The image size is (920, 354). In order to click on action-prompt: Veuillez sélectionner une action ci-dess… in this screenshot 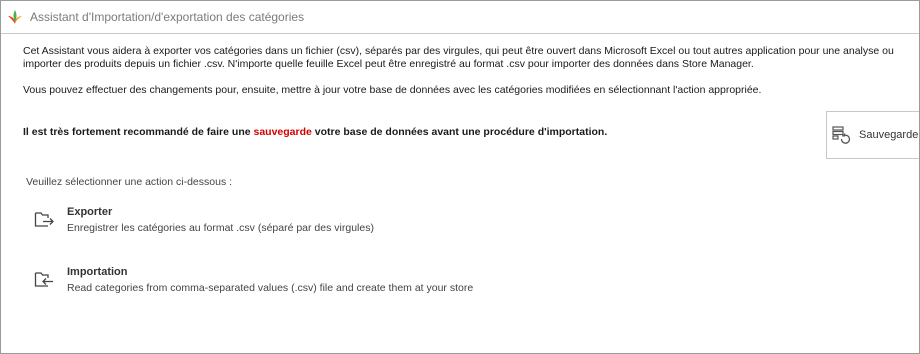, I will do `click(129, 182)`.